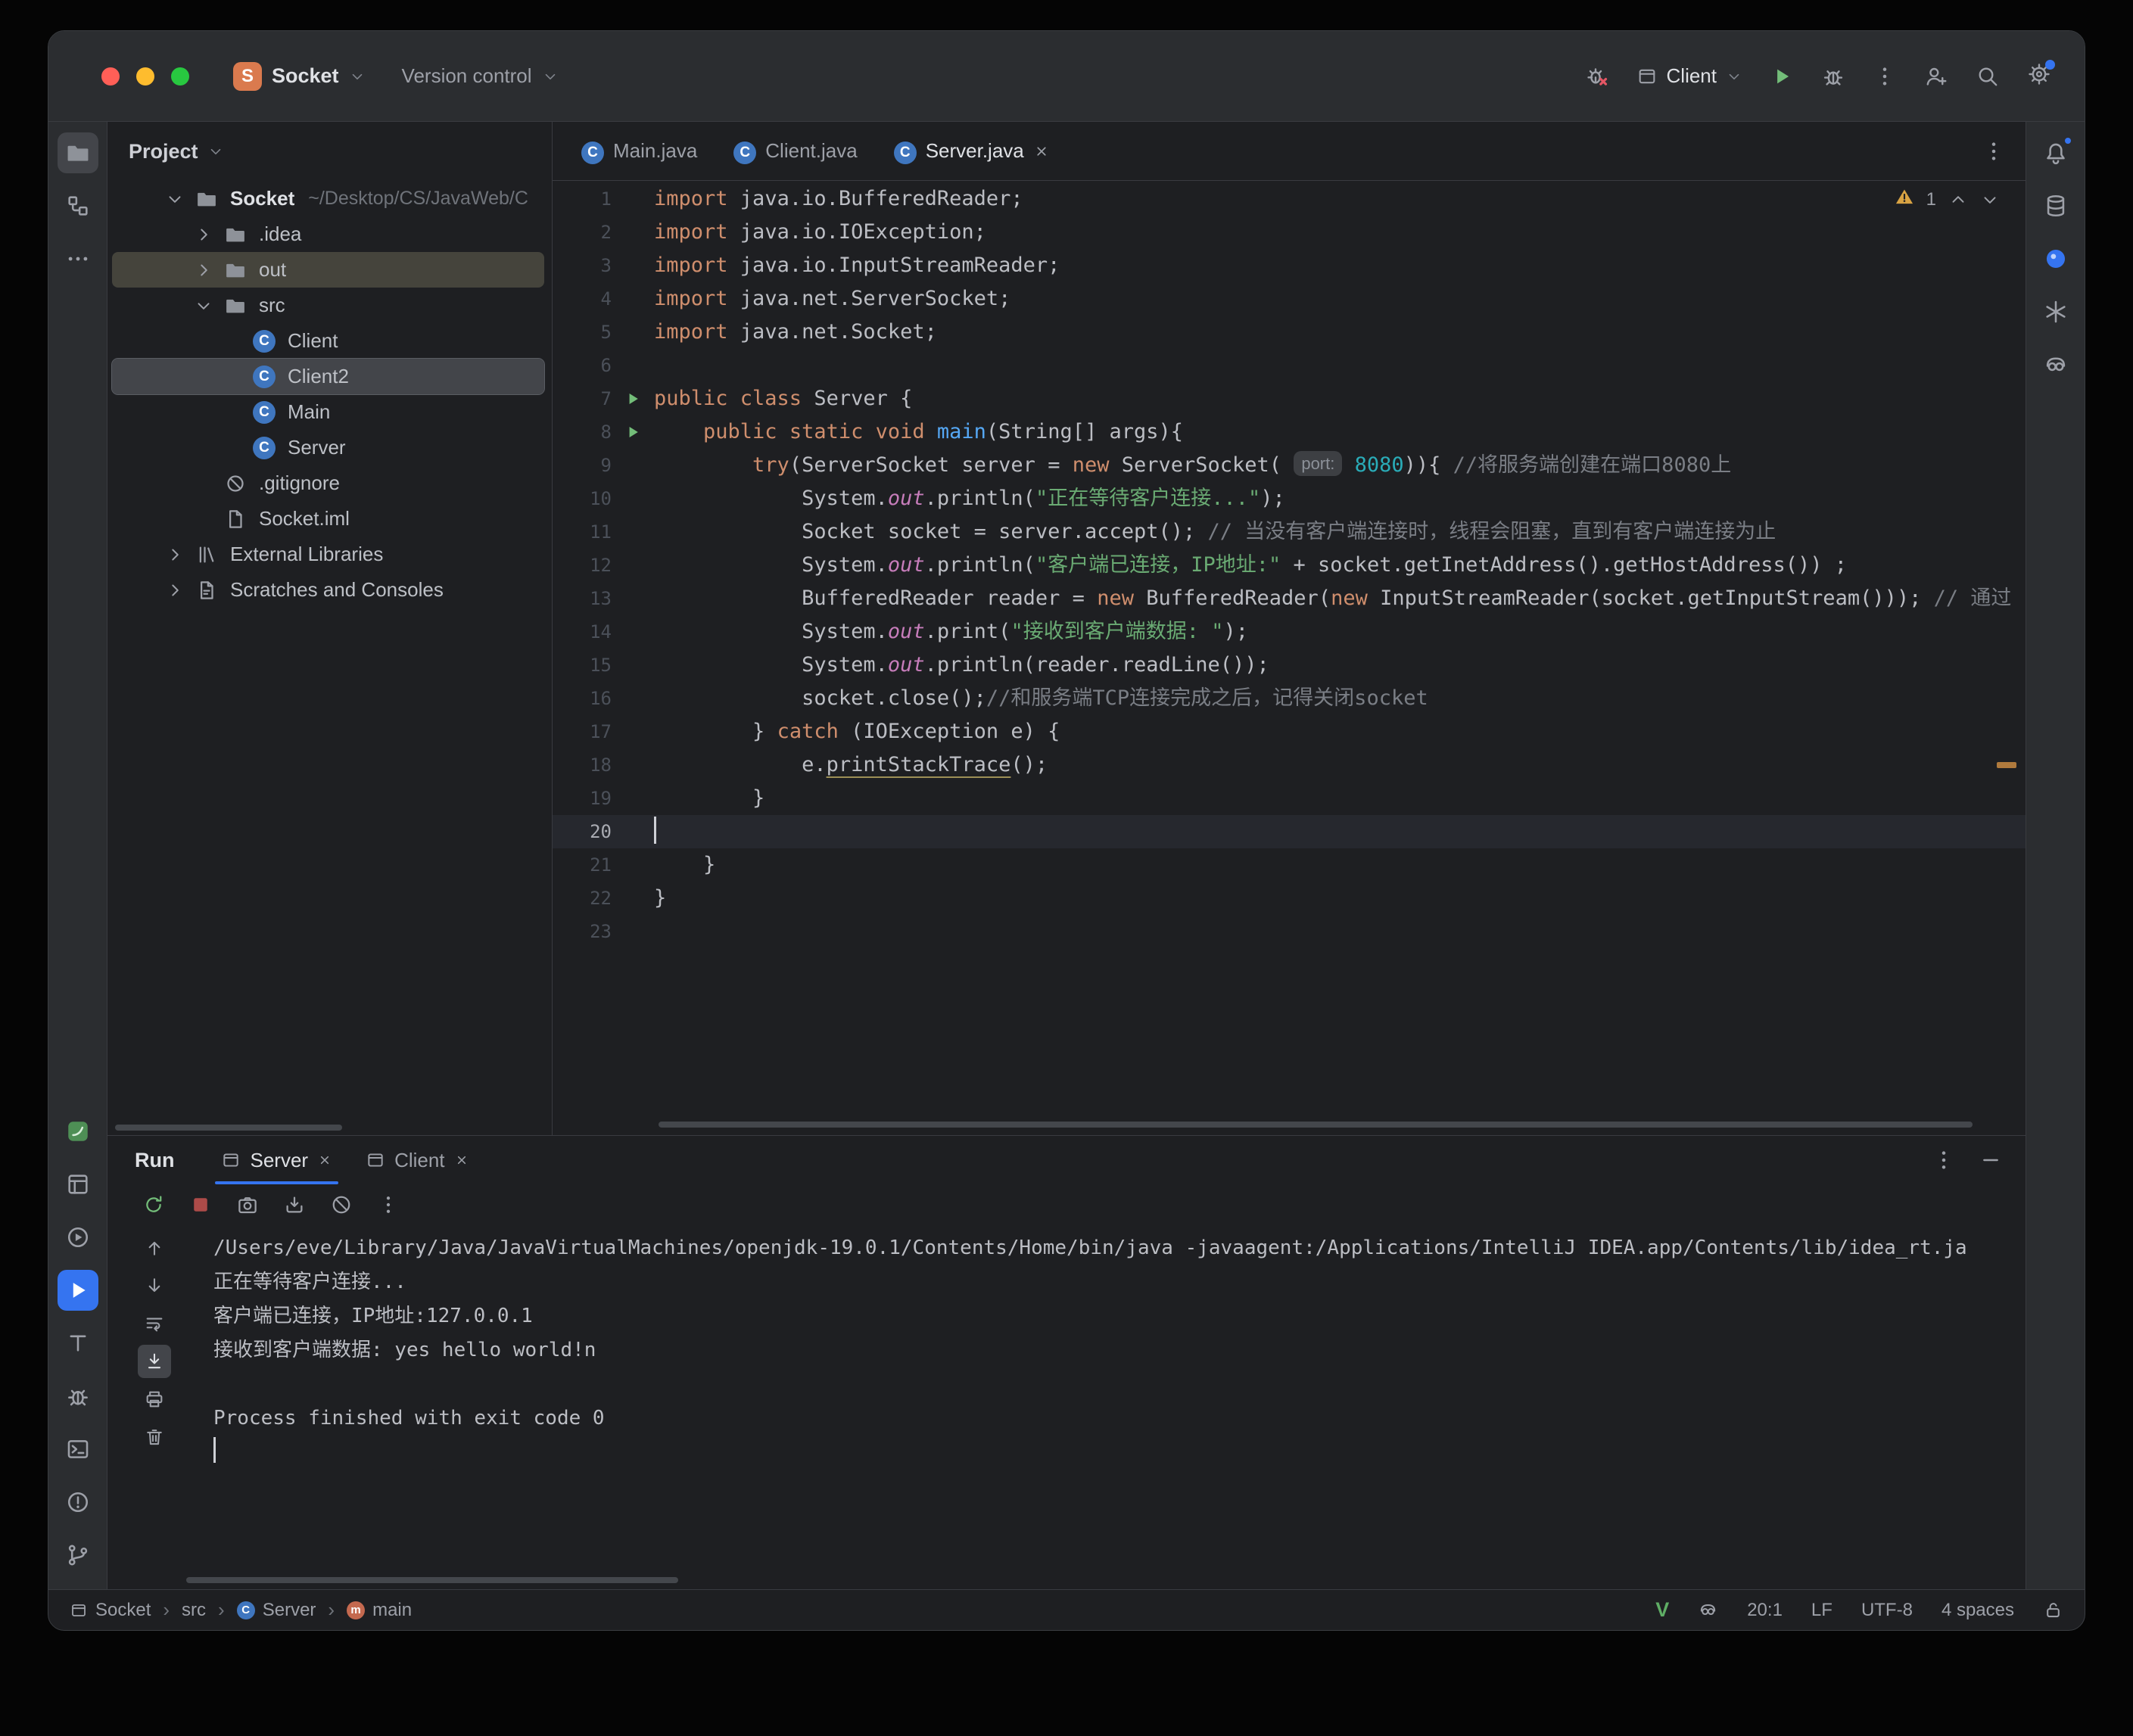 Image resolution: width=2133 pixels, height=1736 pixels. I want to click on code-line-5: 5 import java.net.Socket;, so click(1290, 332).